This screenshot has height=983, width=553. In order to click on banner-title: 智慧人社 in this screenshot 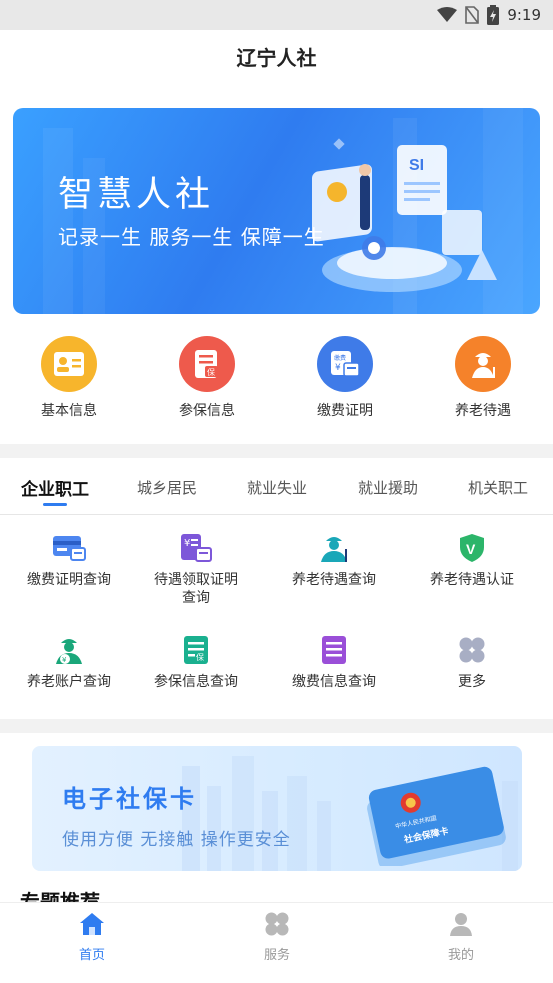, I will do `click(136, 195)`.